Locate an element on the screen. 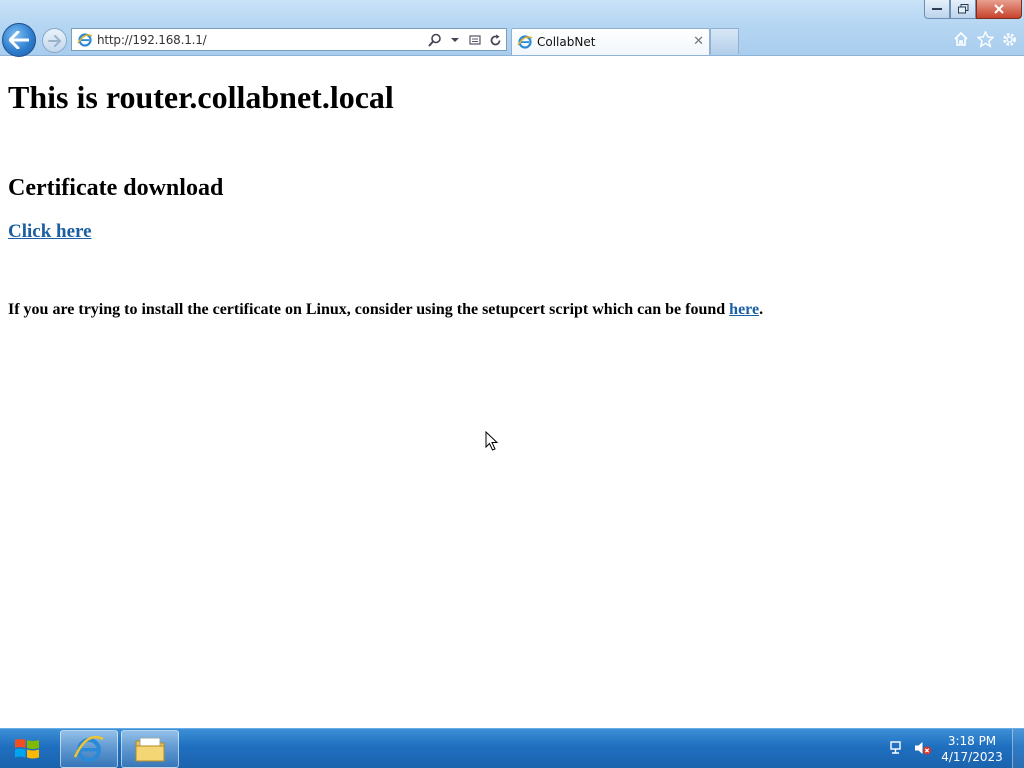 The image size is (1024, 768). address-tools is located at coordinates (465, 40).